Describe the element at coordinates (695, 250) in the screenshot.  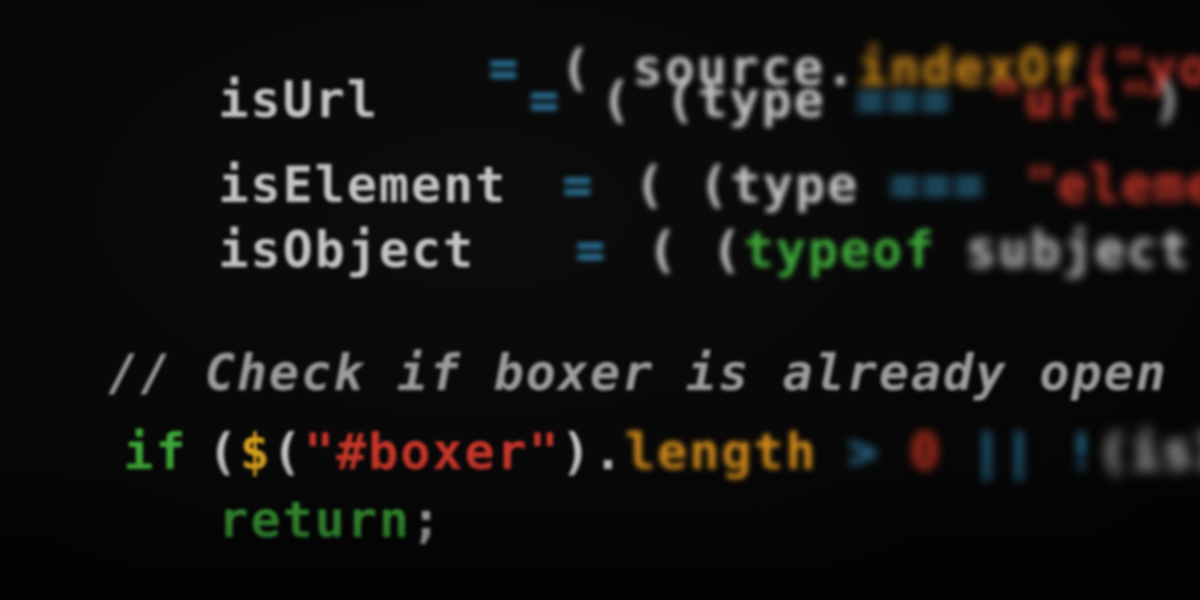
I see `paren: ( (` at that location.